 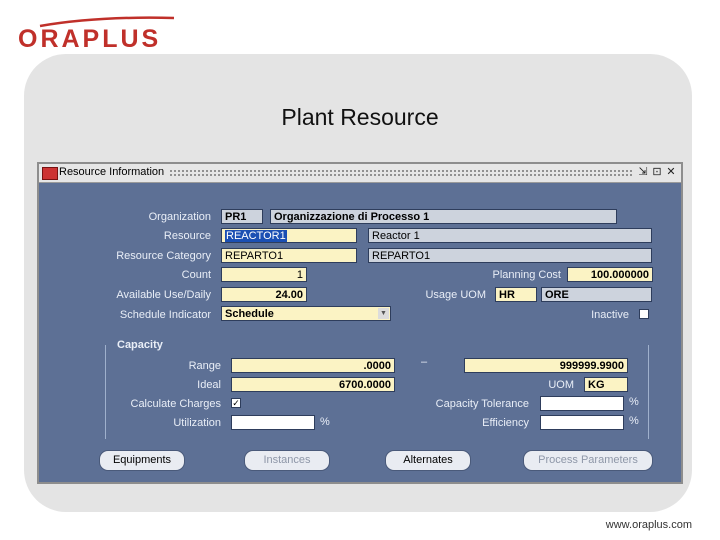 What do you see at coordinates (634, 421) in the screenshot?
I see `efficiency-percent: %` at bounding box center [634, 421].